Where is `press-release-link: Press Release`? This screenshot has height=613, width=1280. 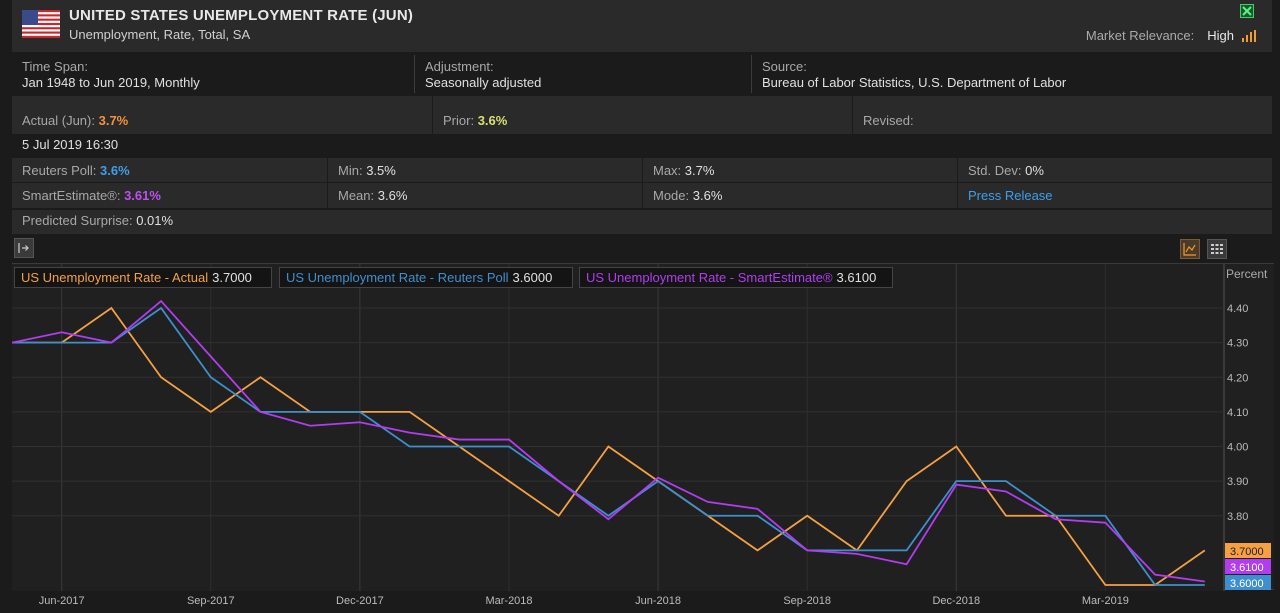
press-release-link: Press Release is located at coordinates (1010, 195).